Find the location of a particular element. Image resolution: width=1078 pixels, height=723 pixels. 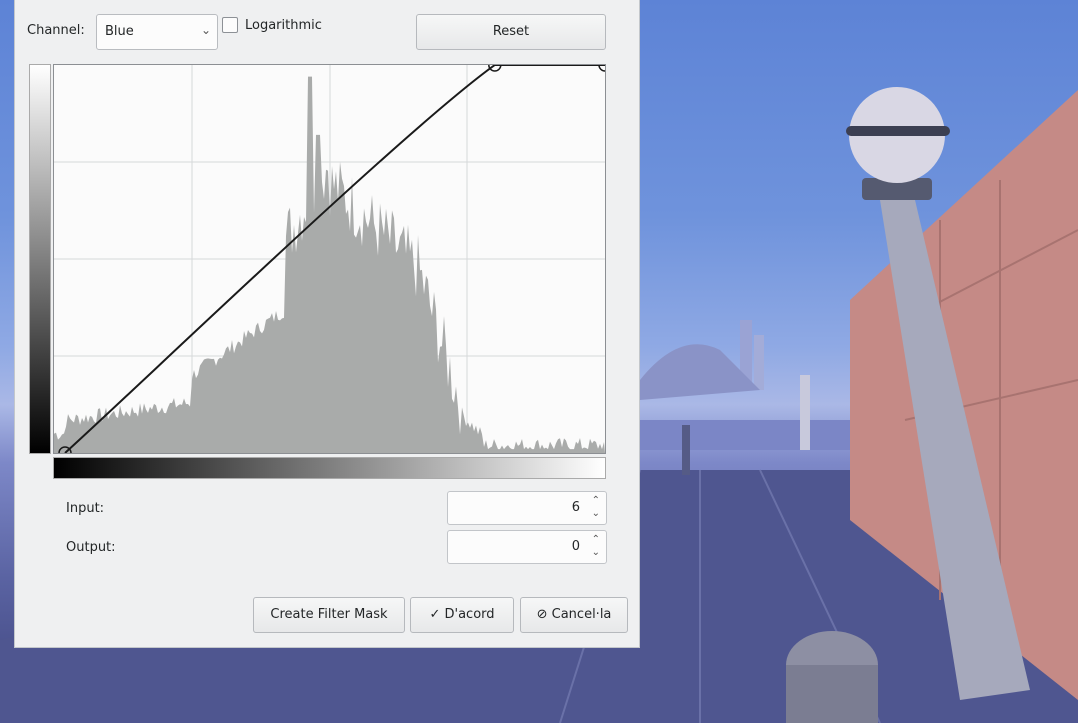

logarithmic-checkbox is located at coordinates (230, 25).